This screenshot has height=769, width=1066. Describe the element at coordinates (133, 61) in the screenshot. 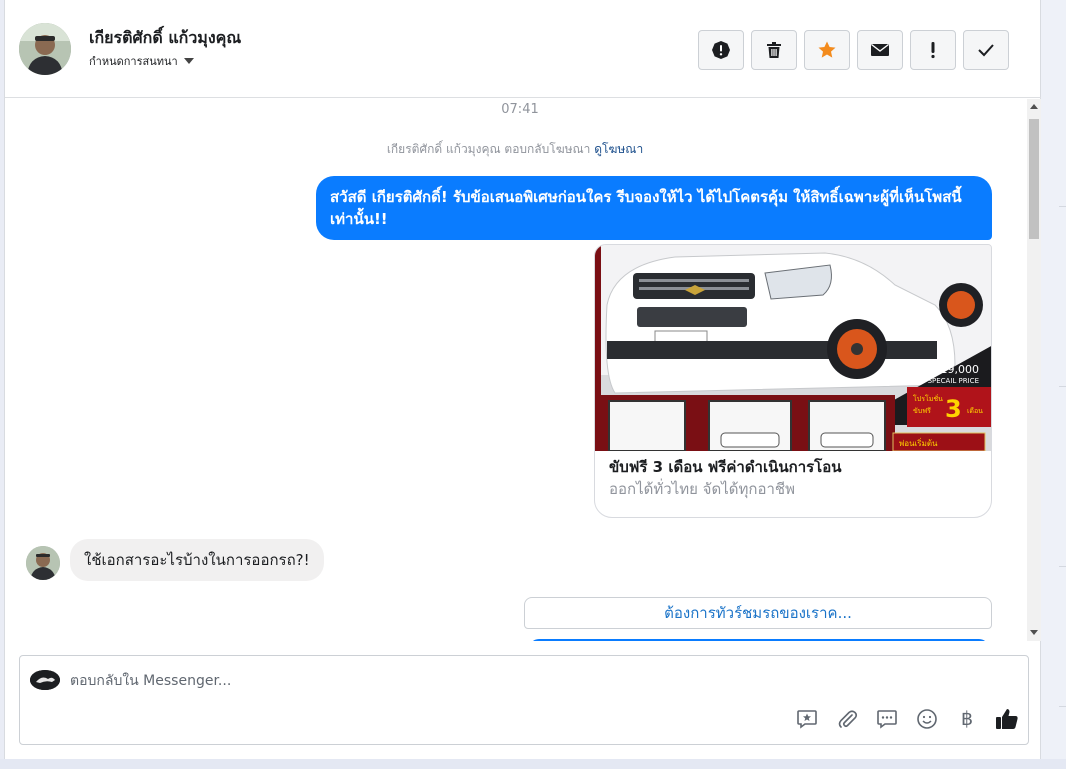

I see `conversation-setting-label: กำหนดการสนทนา` at that location.